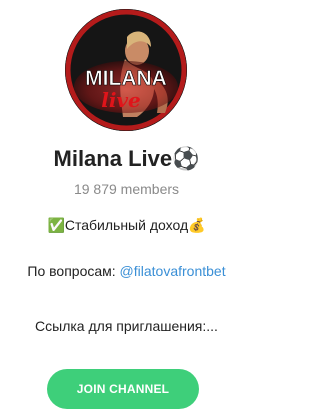 Image resolution: width=320 pixels, height=419 pixels. I want to click on description-line-contact: По вопросам: @filatovafrontbet, so click(126, 271).